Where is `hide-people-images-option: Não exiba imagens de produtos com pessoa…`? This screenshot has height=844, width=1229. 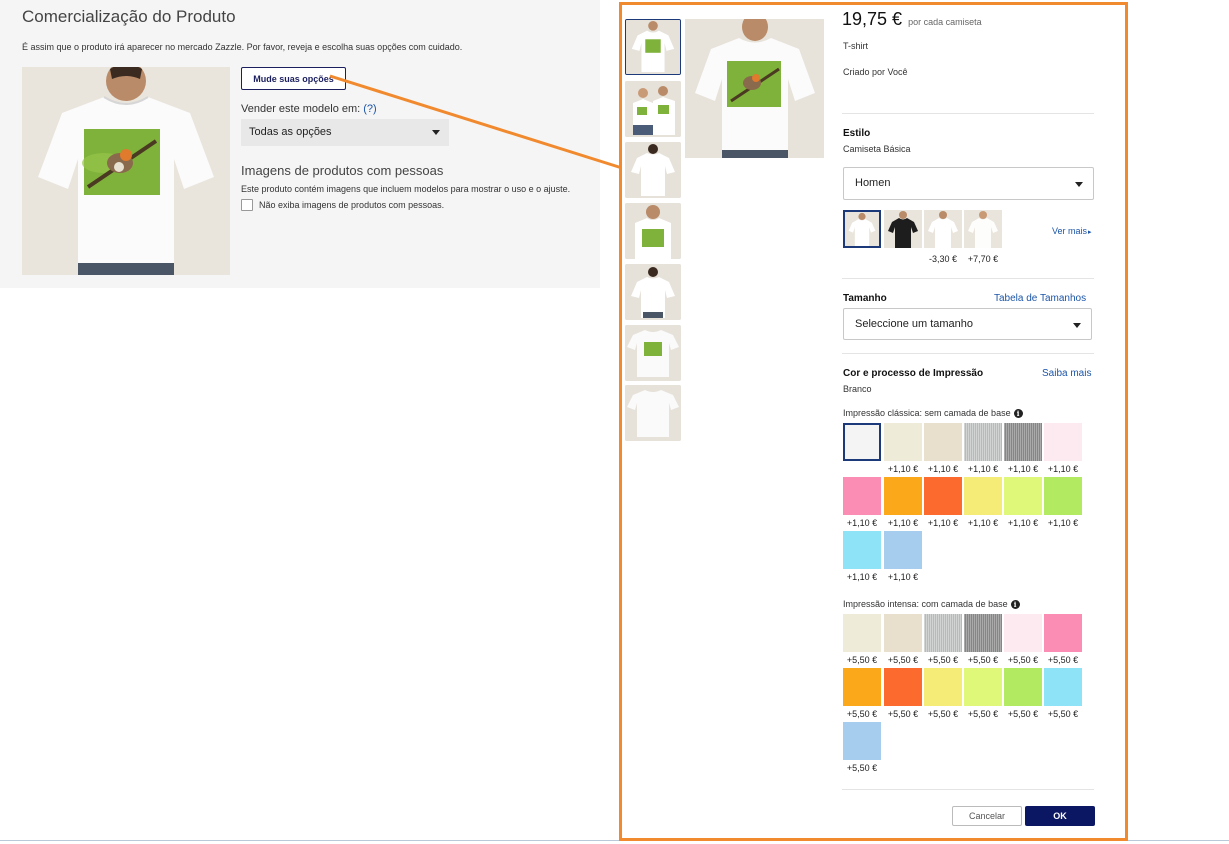
hide-people-images-option: Não exiba imagens de produtos com pessoa… is located at coordinates (342, 205).